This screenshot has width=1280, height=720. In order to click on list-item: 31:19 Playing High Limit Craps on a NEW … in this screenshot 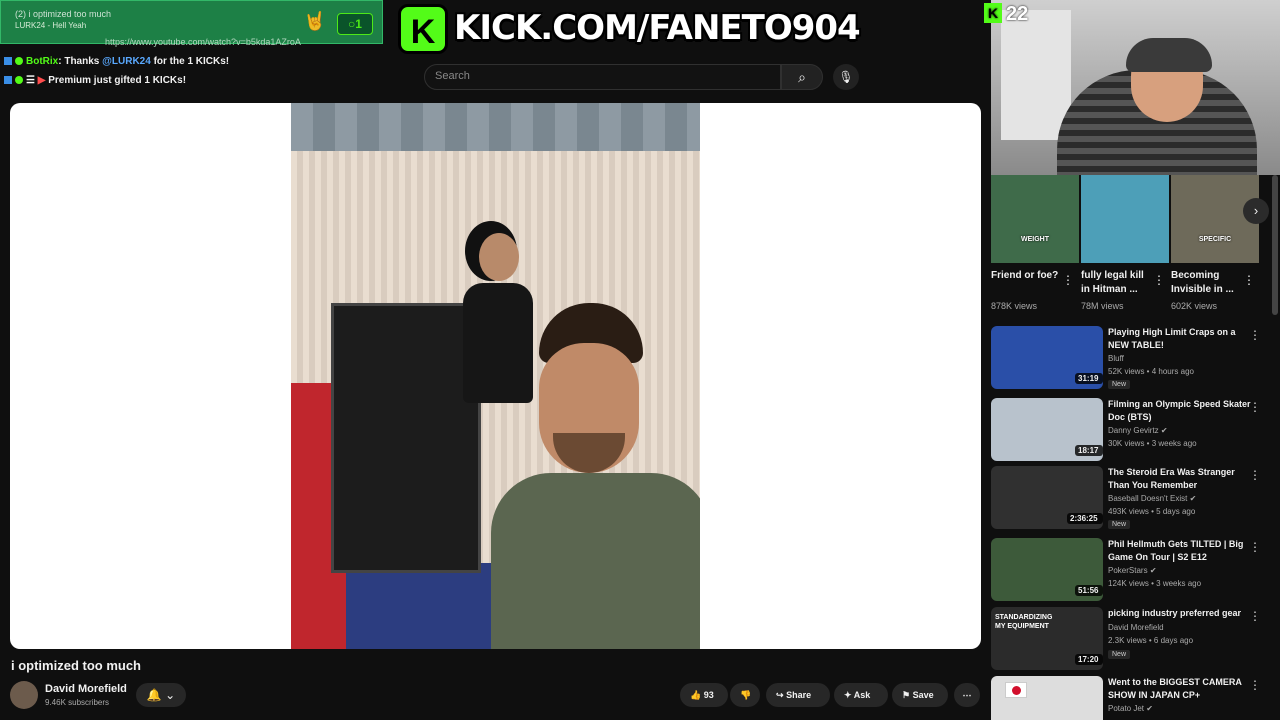, I will do `click(1135, 358)`.